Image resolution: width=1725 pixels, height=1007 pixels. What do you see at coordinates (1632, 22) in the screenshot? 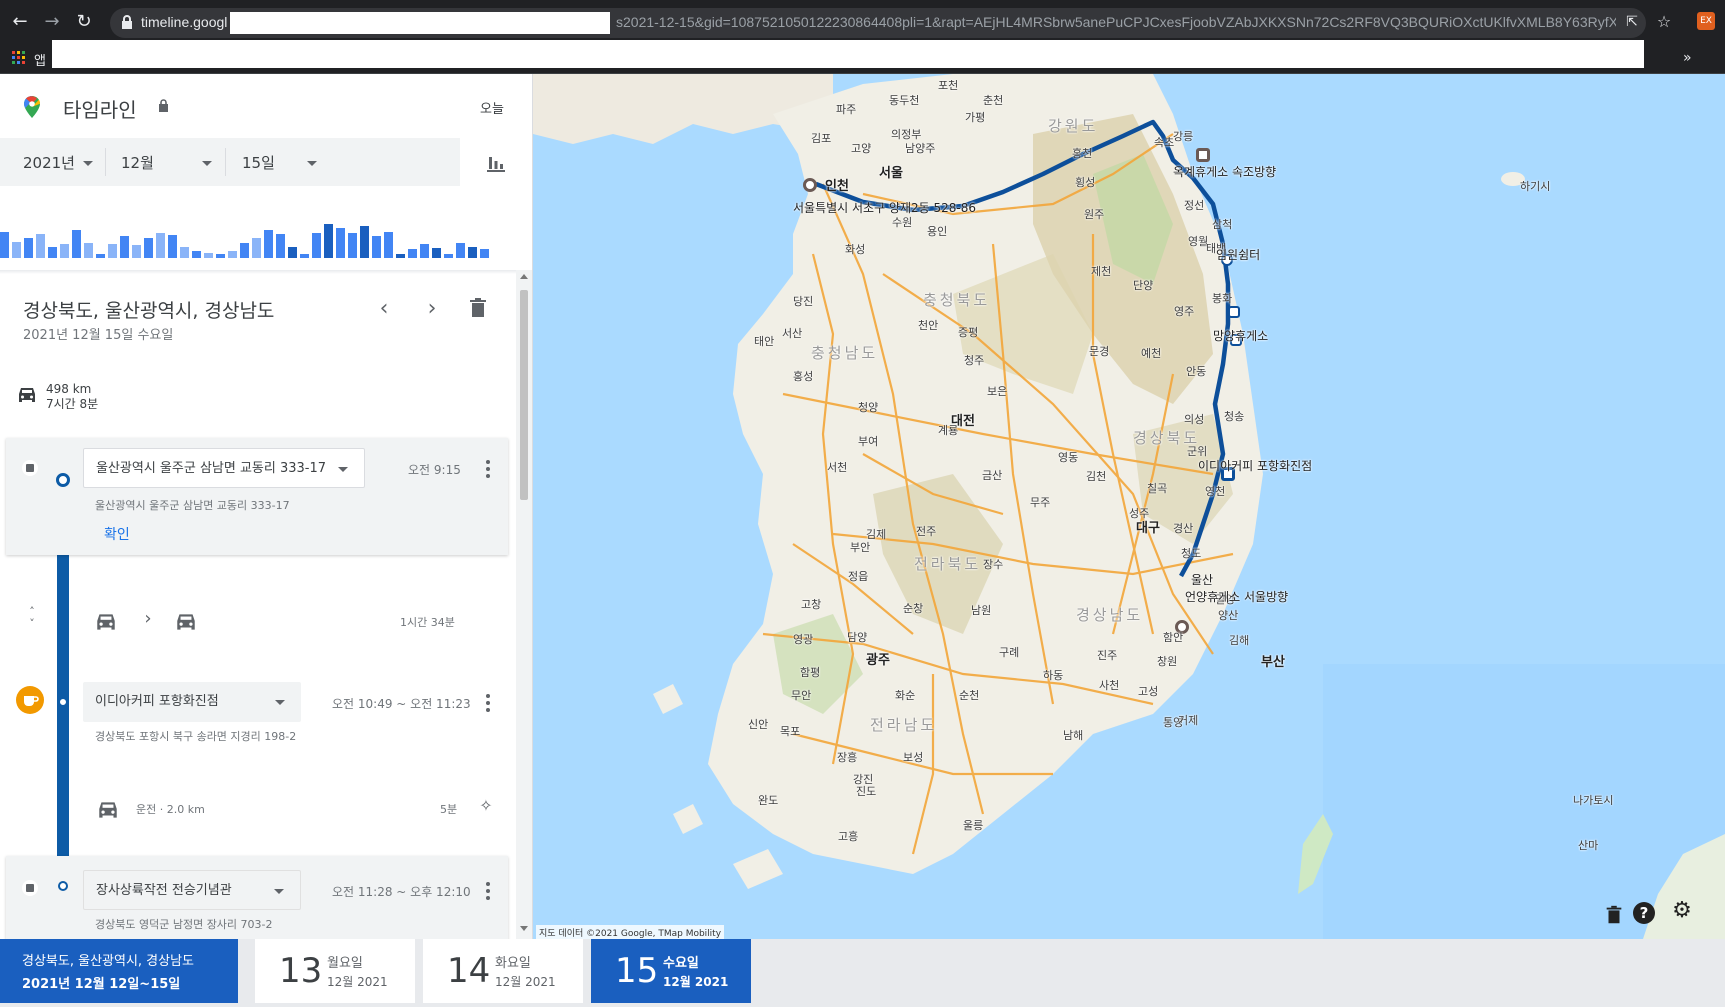
I see `share-icon: ⇱` at bounding box center [1632, 22].